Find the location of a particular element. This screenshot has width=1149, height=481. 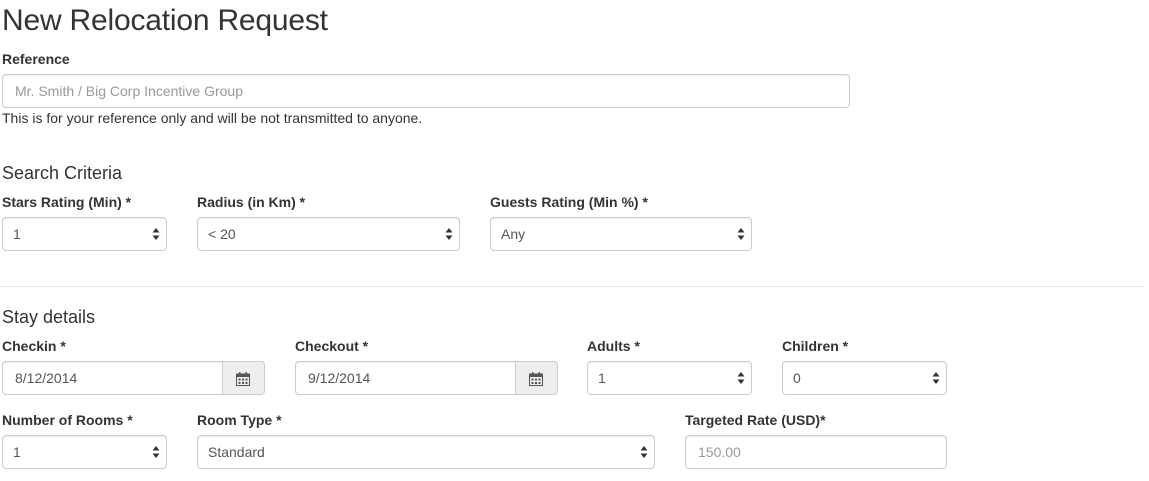

number-of-rooms-label: Number of Rooms * is located at coordinates (67, 420).